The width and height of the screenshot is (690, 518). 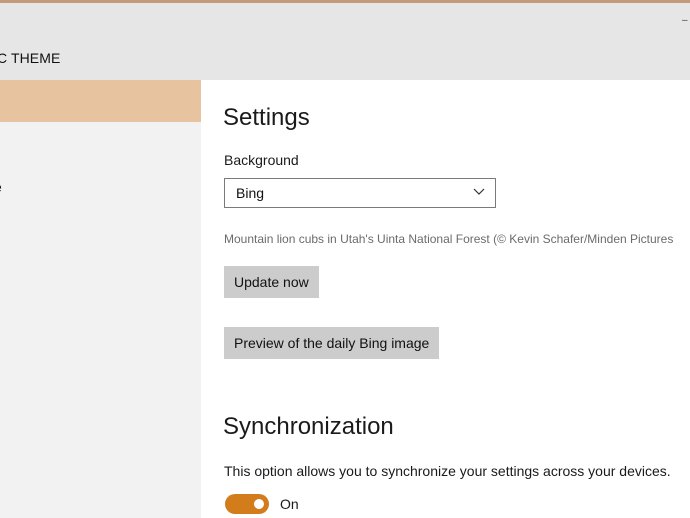 I want to click on minimize-icon: –, so click(x=686, y=21).